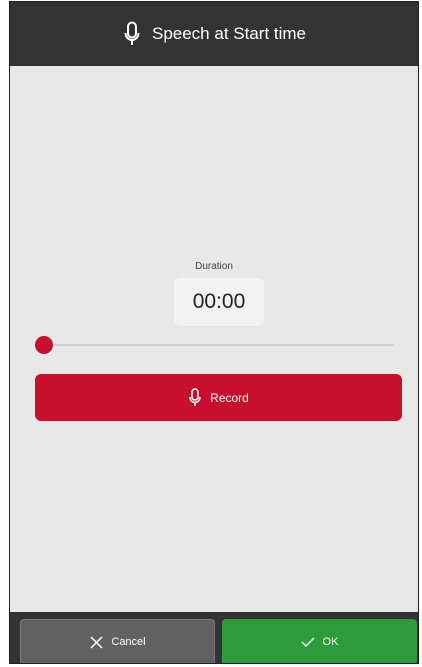 The image size is (422, 667). Describe the element at coordinates (128, 642) in the screenshot. I see `cancel-label: Cancel` at that location.